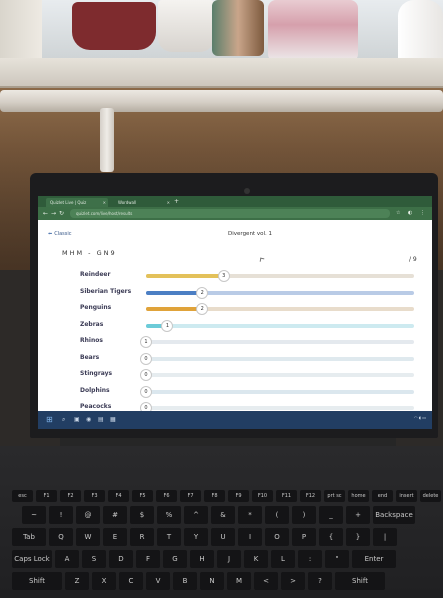 The width and height of the screenshot is (443, 598). Describe the element at coordinates (238, 496) in the screenshot. I see `keyboard-key: F9` at that location.